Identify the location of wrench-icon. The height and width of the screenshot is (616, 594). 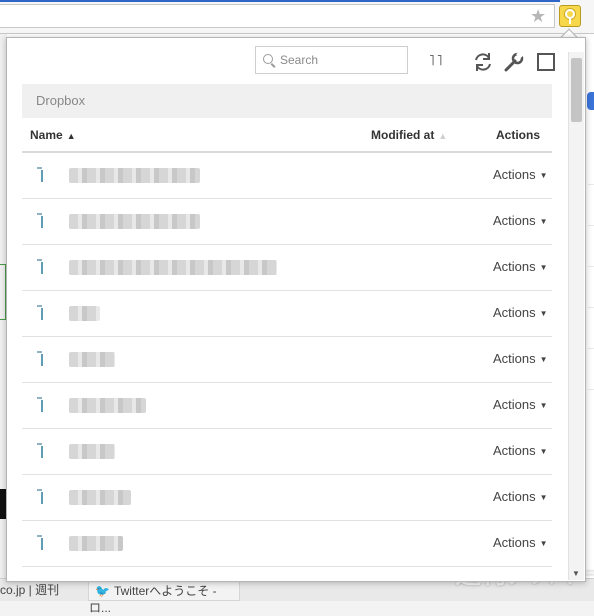
(514, 62).